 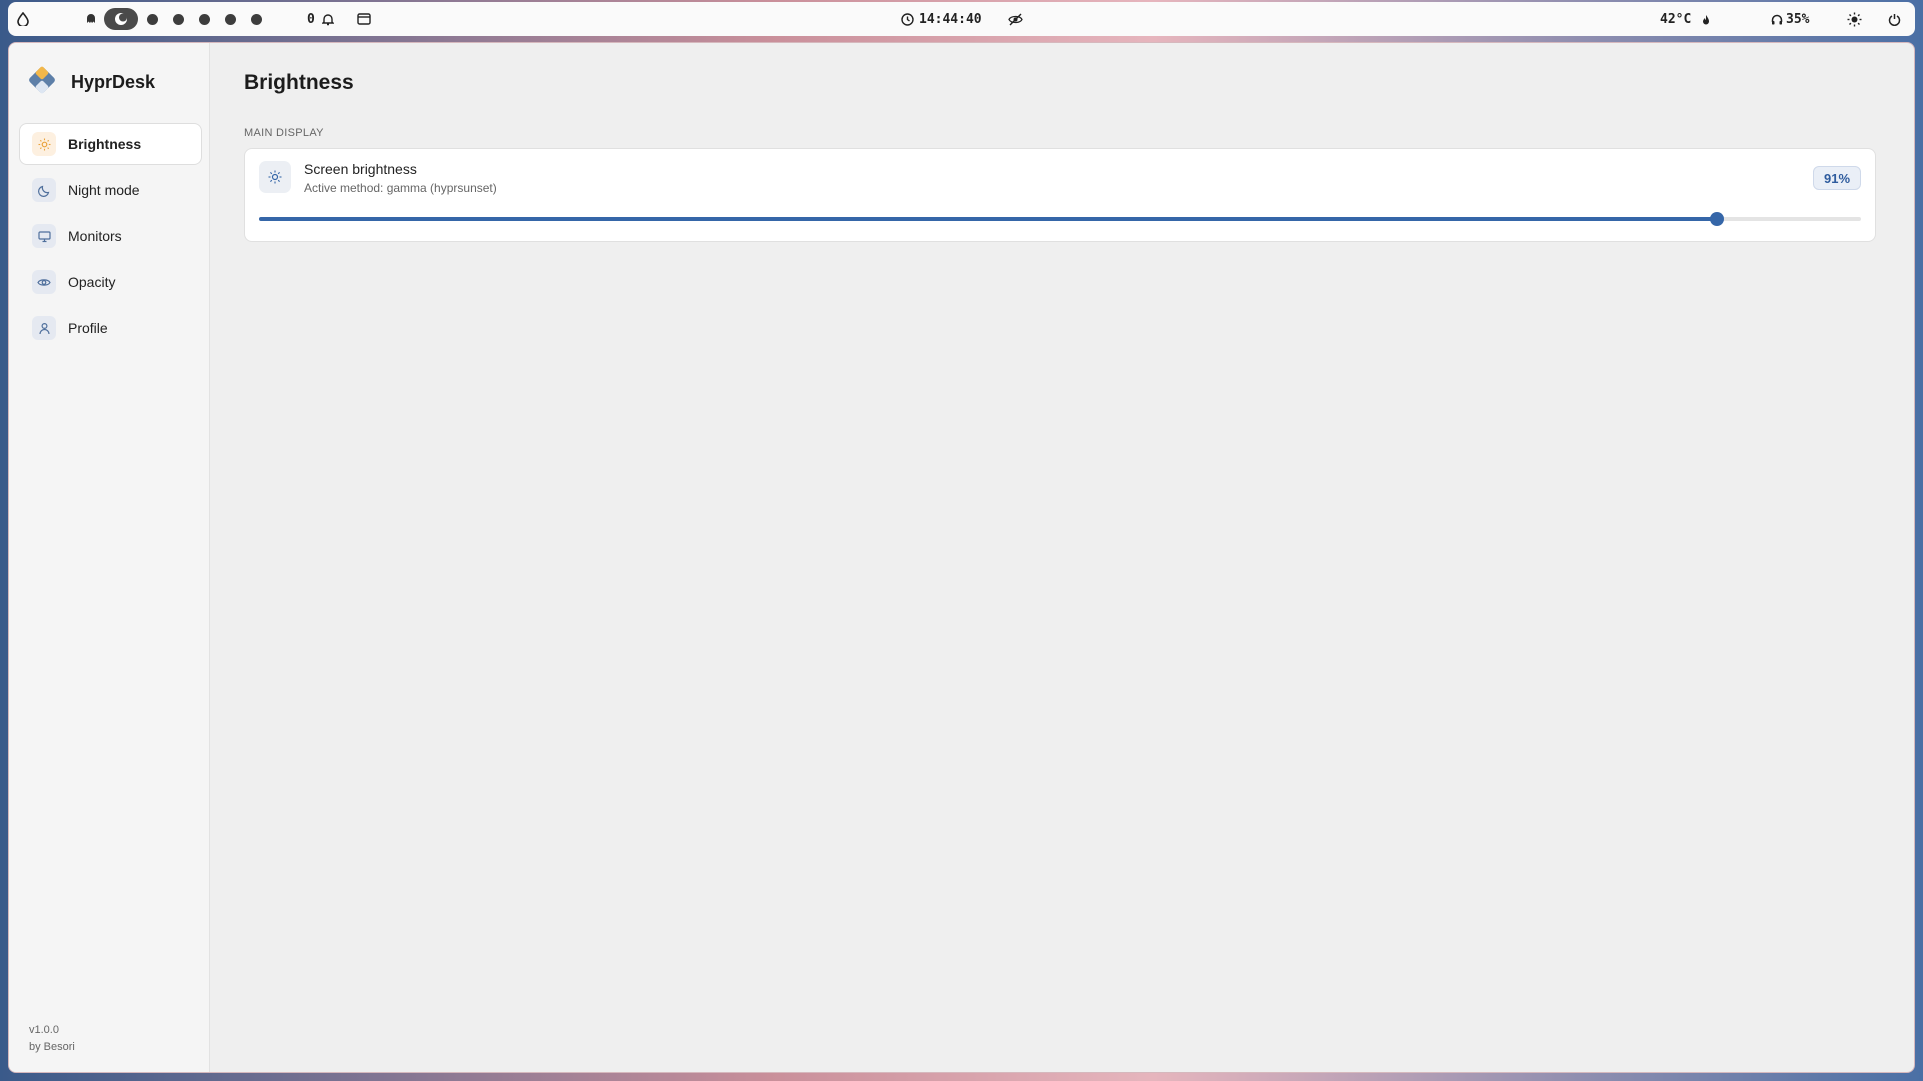 What do you see at coordinates (44, 190) in the screenshot?
I see `moon-icon` at bounding box center [44, 190].